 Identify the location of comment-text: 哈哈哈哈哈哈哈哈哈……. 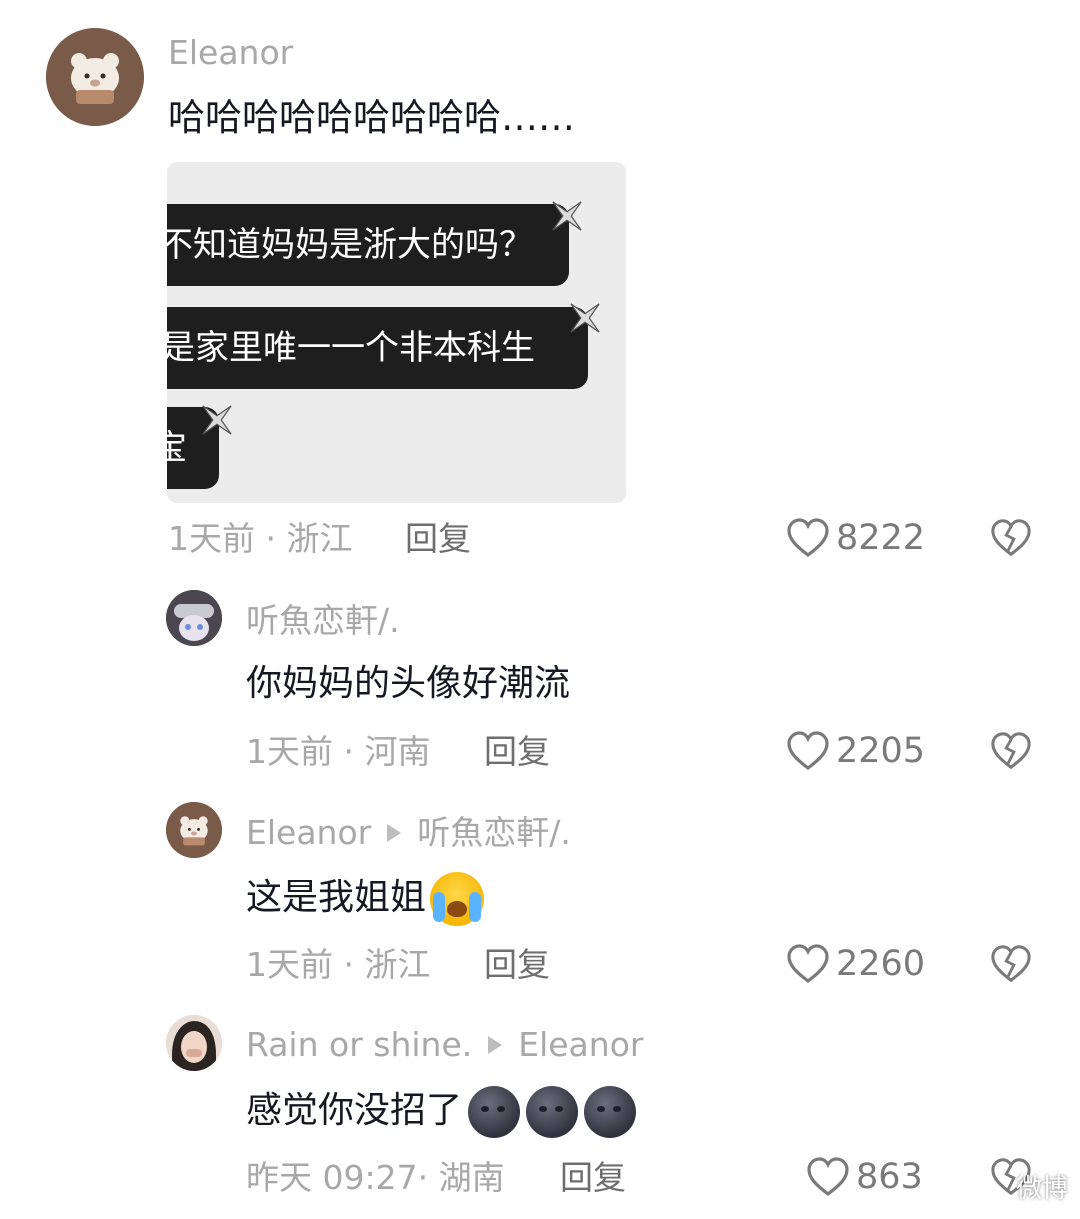
(371, 117).